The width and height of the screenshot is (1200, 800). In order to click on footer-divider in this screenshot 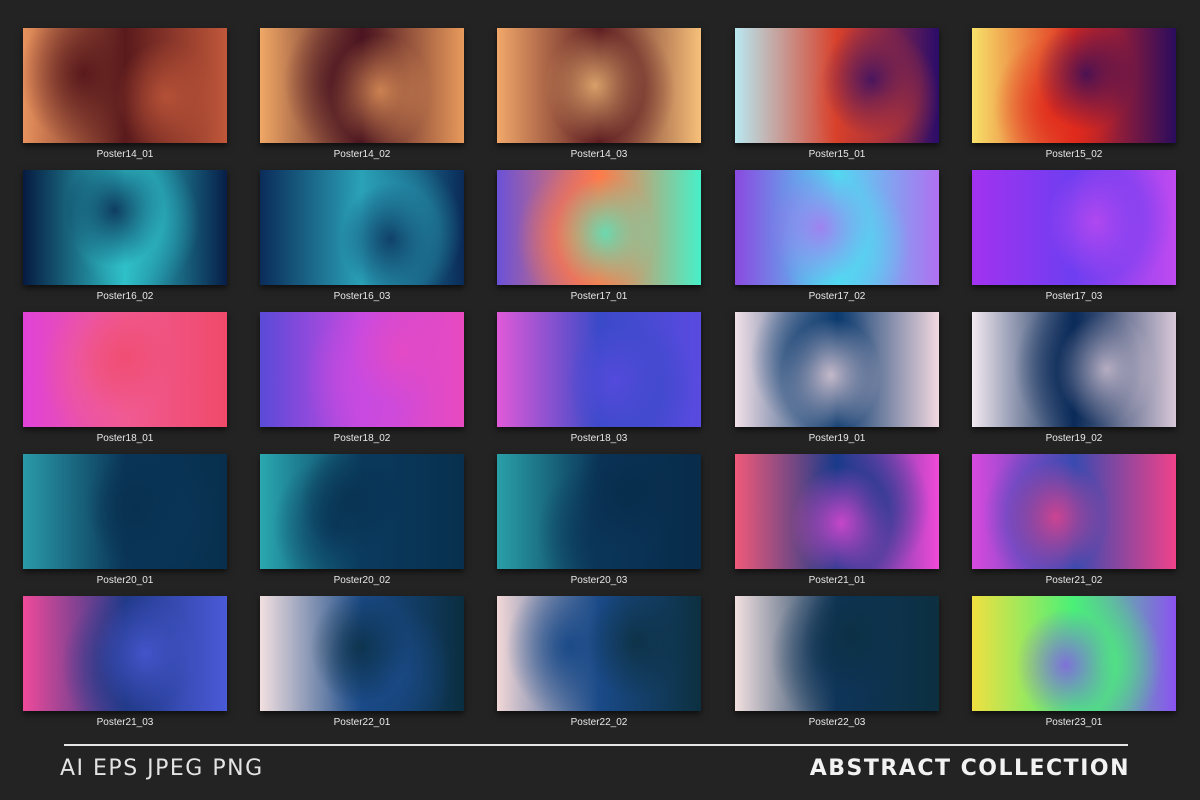, I will do `click(596, 745)`.